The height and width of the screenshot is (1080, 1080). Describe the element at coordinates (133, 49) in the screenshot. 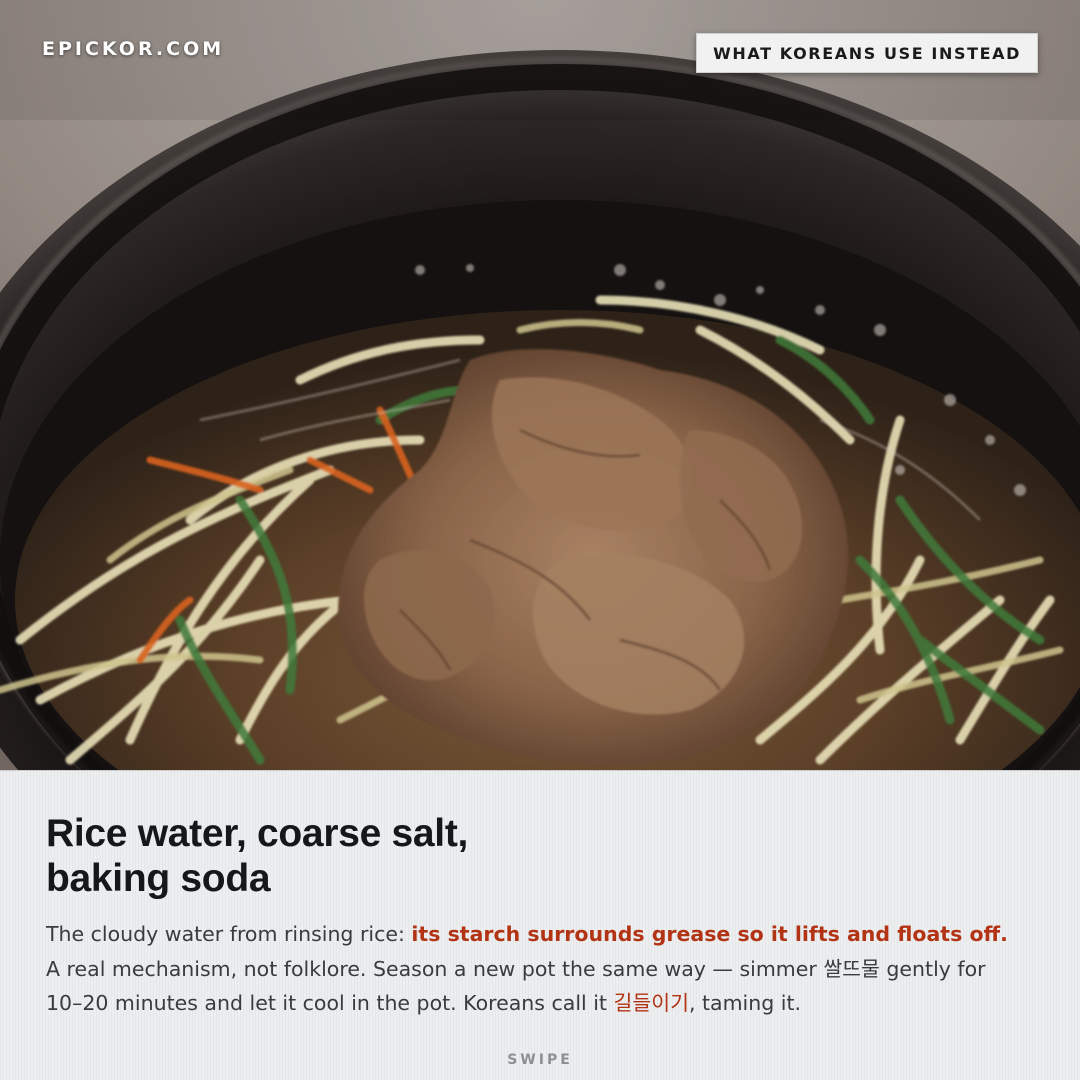

I see `brand-logo: EPICKOR.COM` at that location.